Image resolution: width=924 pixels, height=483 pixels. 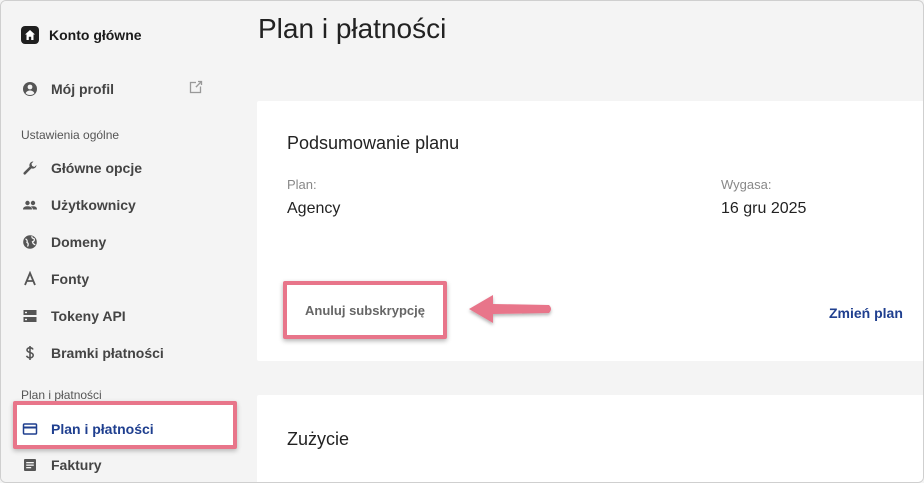 I want to click on font-icon, so click(x=30, y=279).